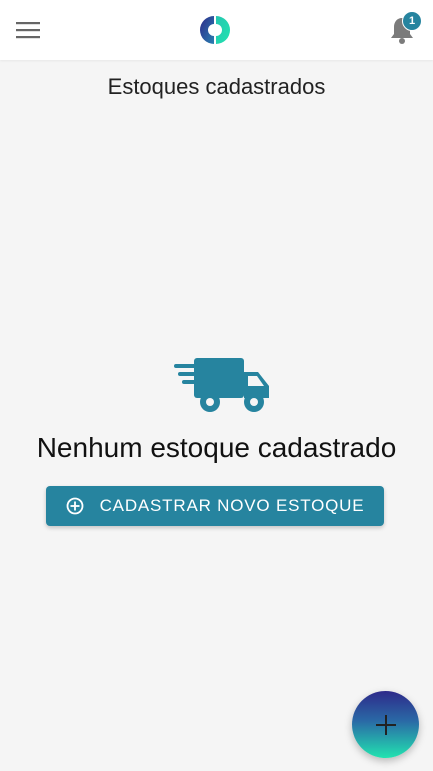 This screenshot has width=433, height=771. What do you see at coordinates (216, 447) in the screenshot?
I see `empty-state-message: Nenhum estoque cadastrado` at bounding box center [216, 447].